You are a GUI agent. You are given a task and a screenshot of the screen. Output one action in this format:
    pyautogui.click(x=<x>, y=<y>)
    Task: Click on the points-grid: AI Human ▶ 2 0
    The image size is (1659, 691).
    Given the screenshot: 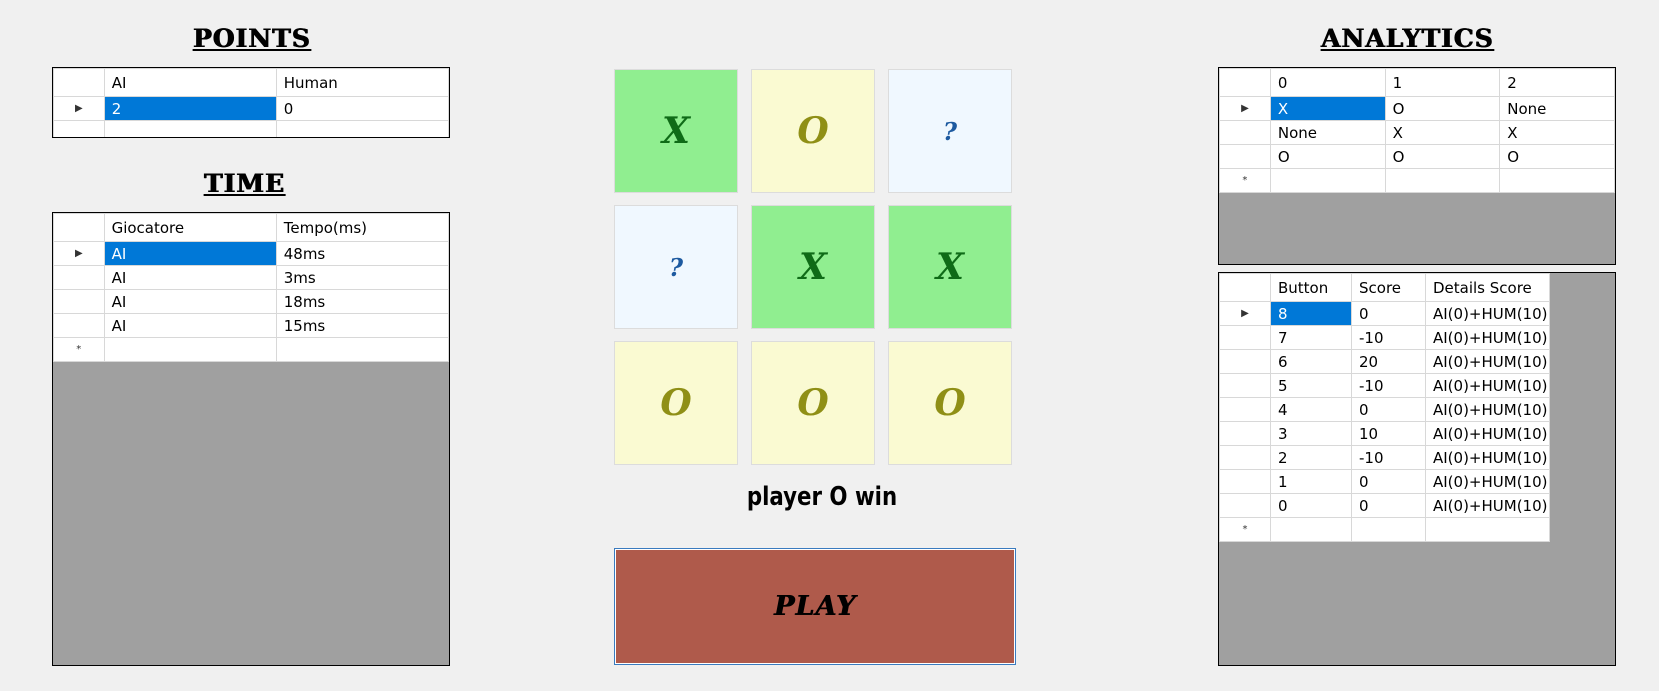 What is the action you would take?
    pyautogui.click(x=251, y=102)
    